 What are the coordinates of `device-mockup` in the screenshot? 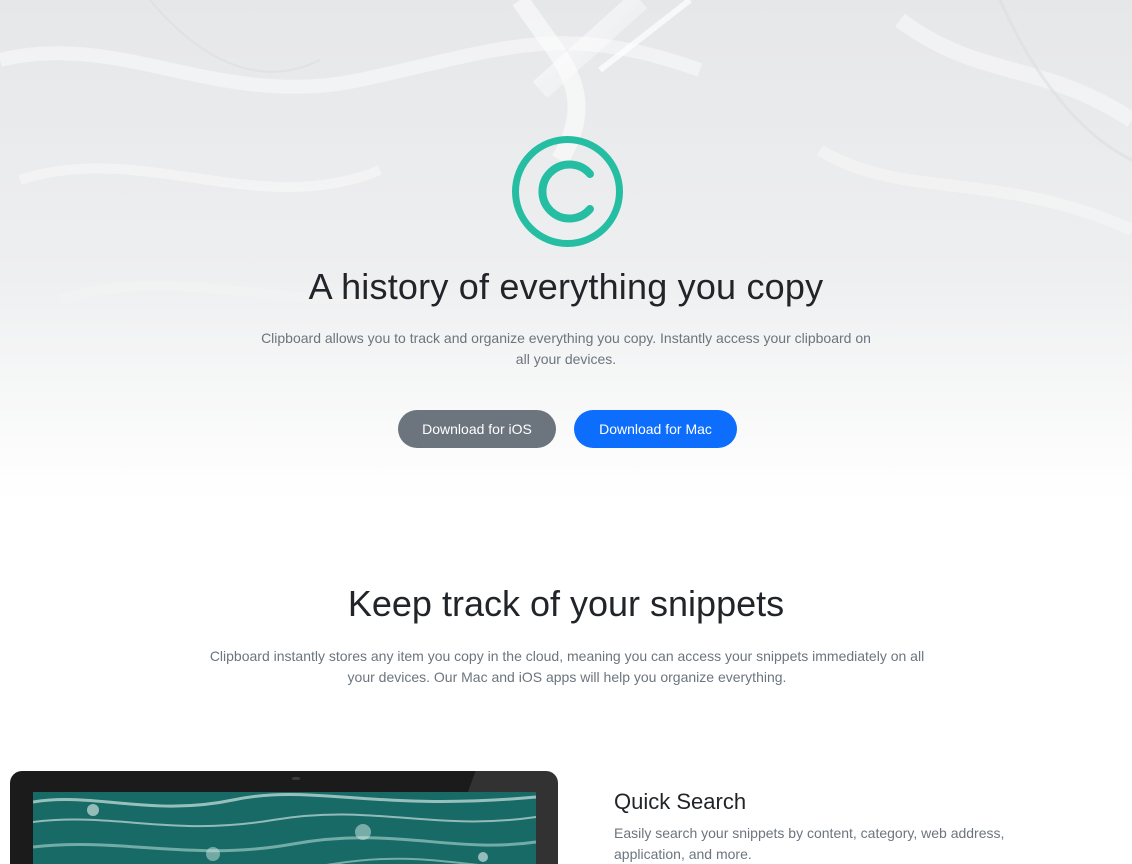 It's located at (284, 817).